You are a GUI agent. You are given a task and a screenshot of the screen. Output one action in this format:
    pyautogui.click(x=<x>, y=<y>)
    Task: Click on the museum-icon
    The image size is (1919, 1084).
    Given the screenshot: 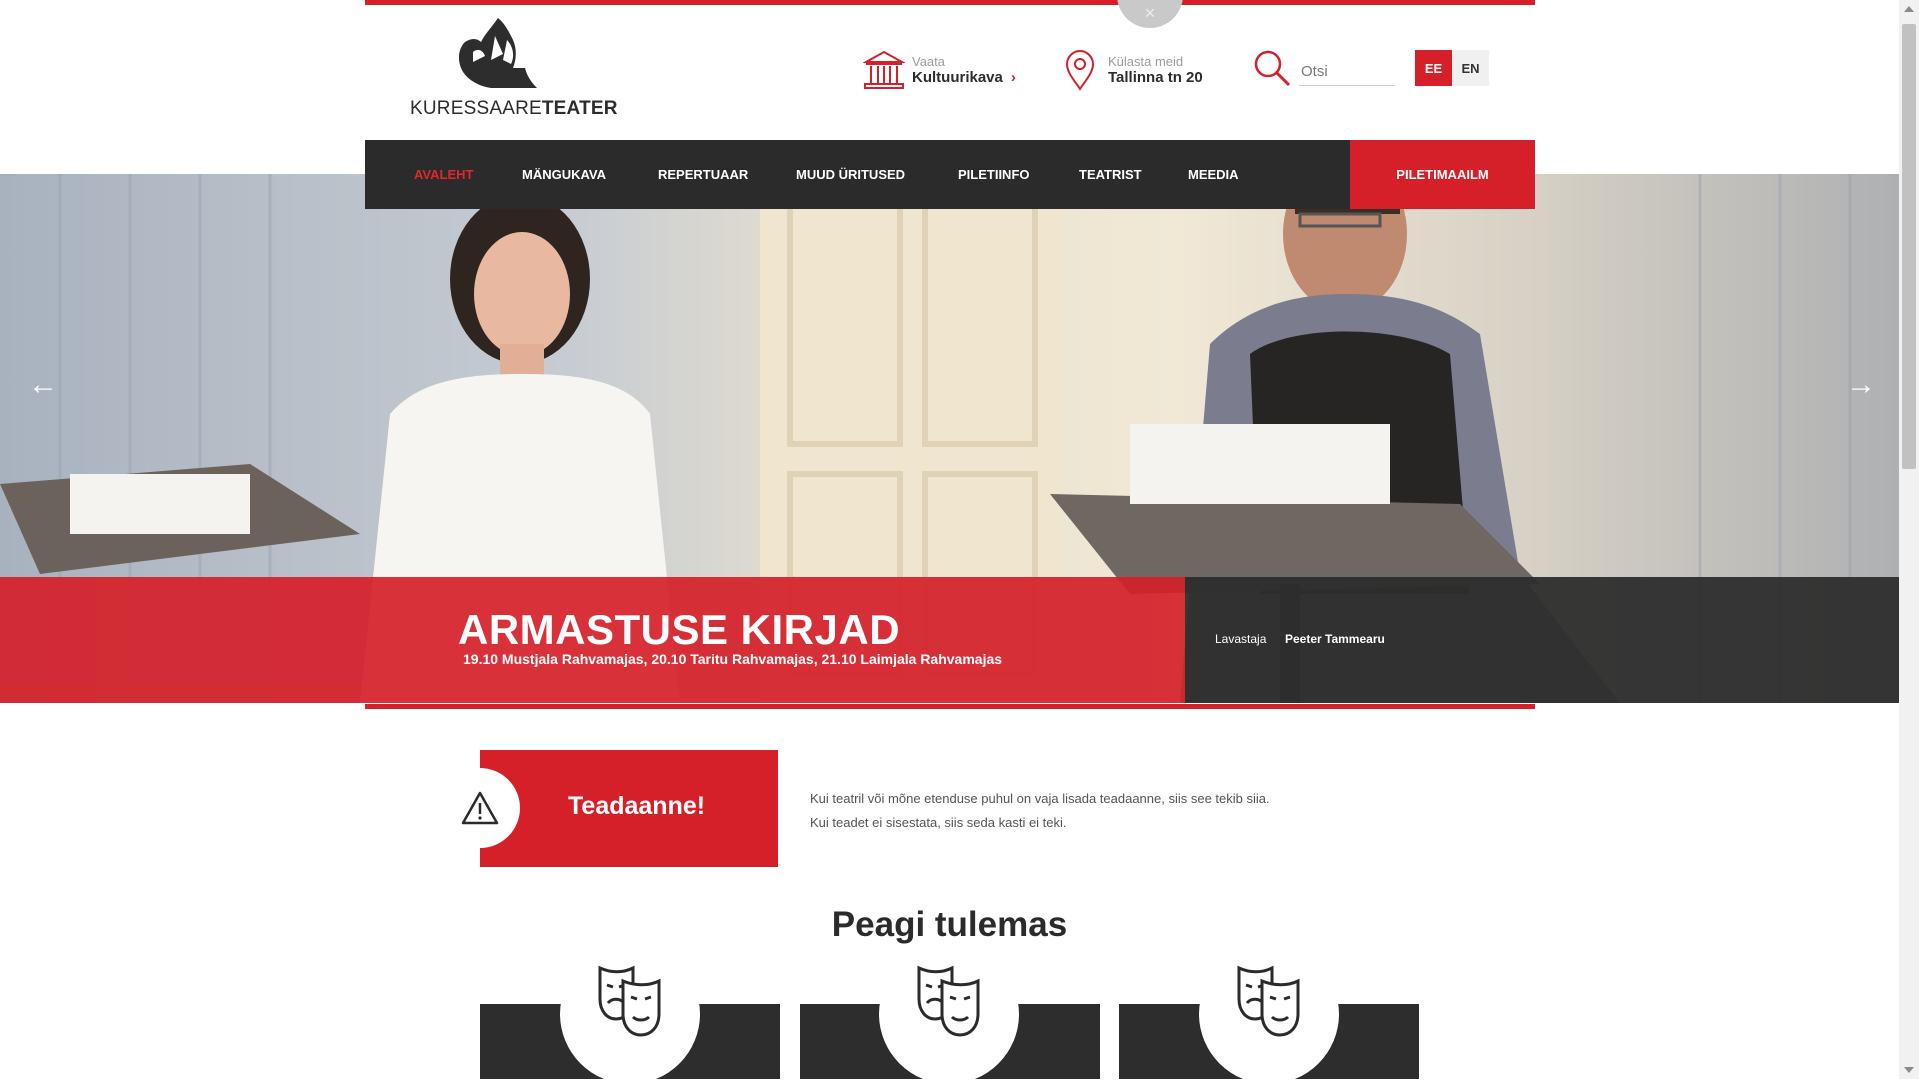 What is the action you would take?
    pyautogui.click(x=884, y=70)
    